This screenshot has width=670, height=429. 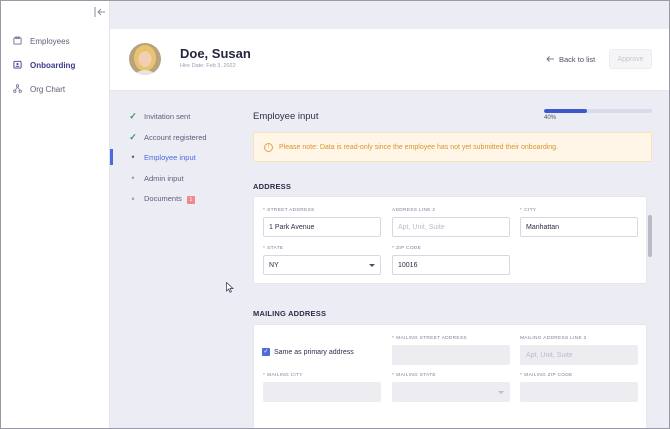 What do you see at coordinates (553, 338) in the screenshot?
I see `field-label: MAILING ADDRESS LINE 2` at bounding box center [553, 338].